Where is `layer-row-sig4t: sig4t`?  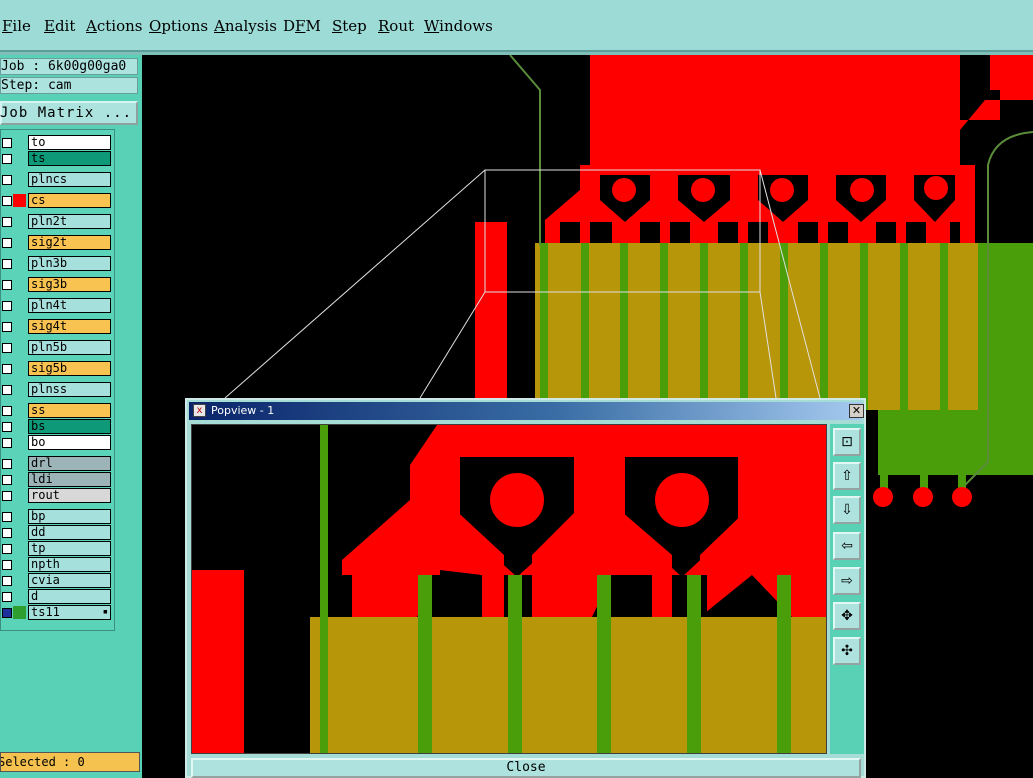 layer-row-sig4t: sig4t is located at coordinates (58, 327).